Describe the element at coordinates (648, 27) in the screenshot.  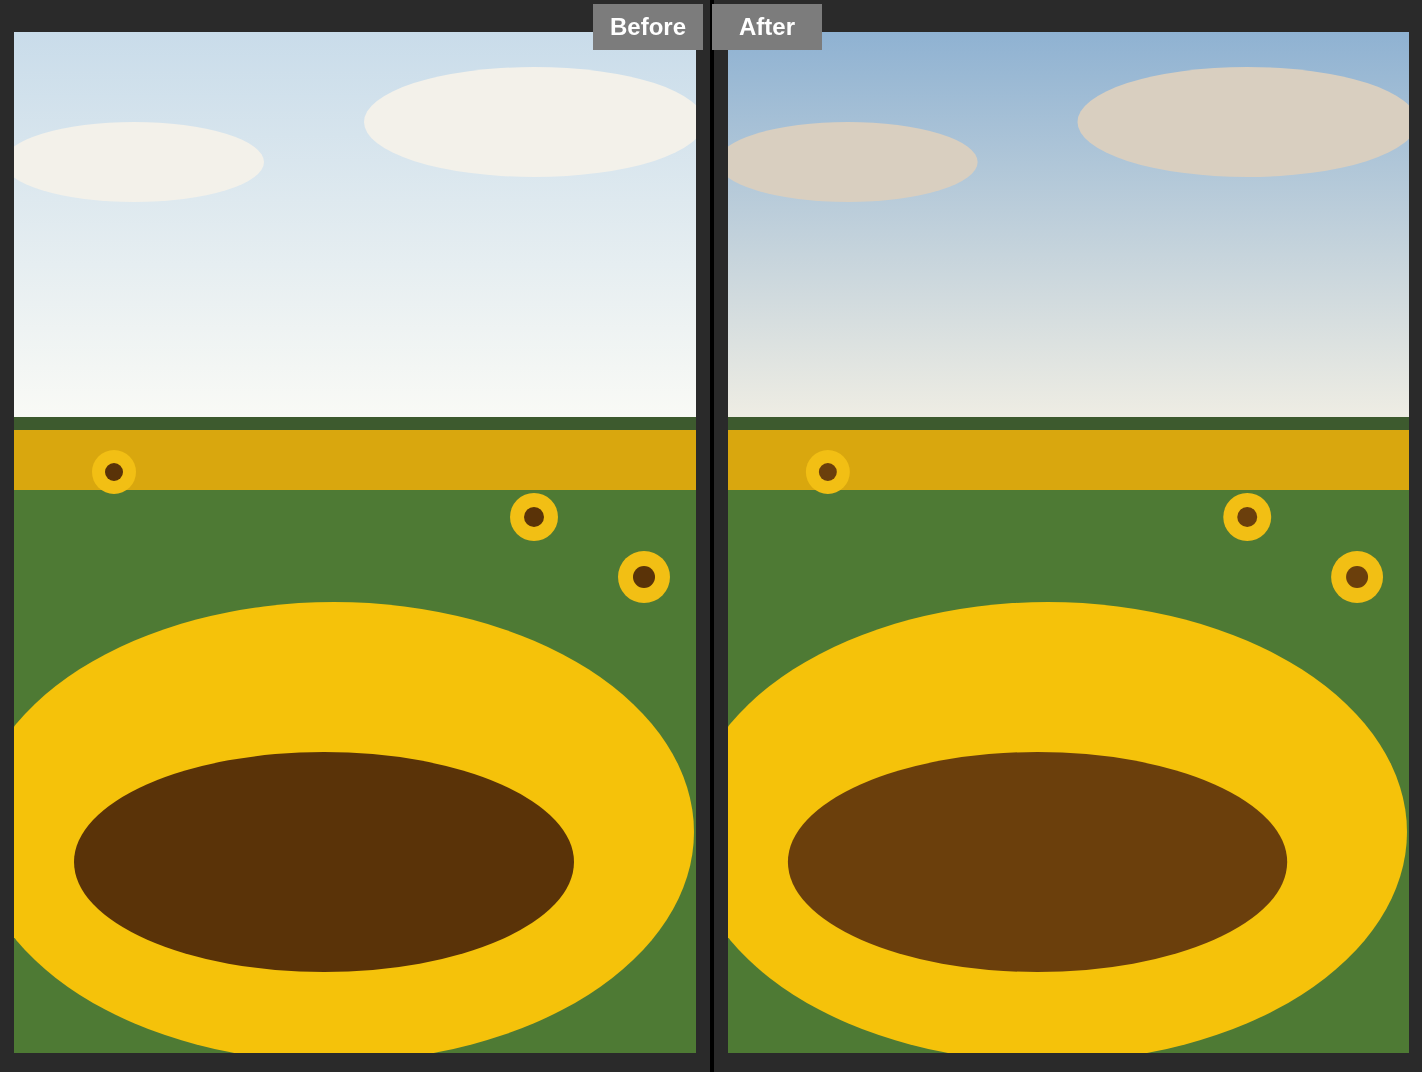
I see `view-label: Before` at that location.